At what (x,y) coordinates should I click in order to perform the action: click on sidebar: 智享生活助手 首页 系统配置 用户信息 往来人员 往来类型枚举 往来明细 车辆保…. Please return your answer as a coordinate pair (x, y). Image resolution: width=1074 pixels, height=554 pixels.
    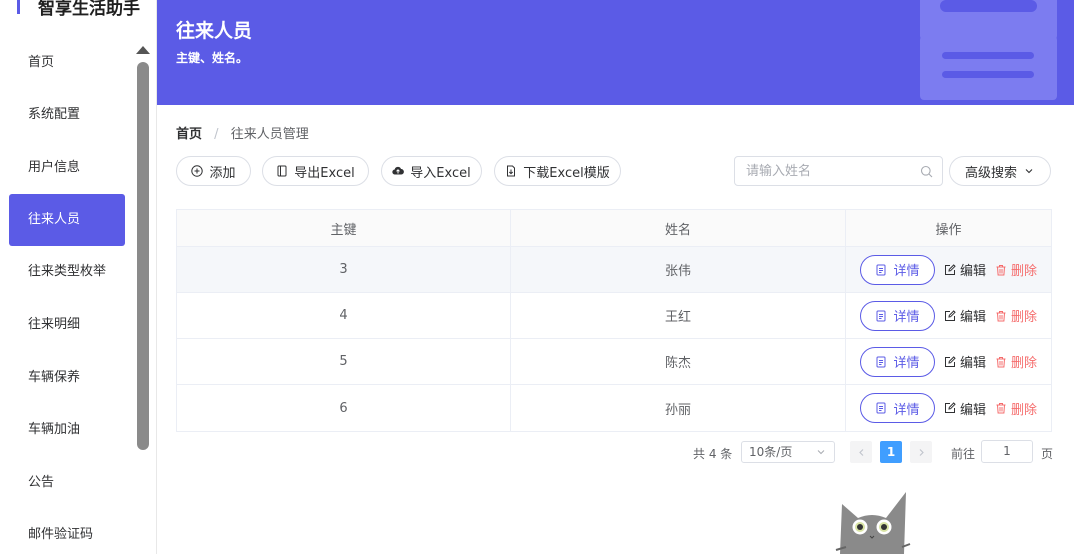
    Looking at the image, I should click on (78, 277).